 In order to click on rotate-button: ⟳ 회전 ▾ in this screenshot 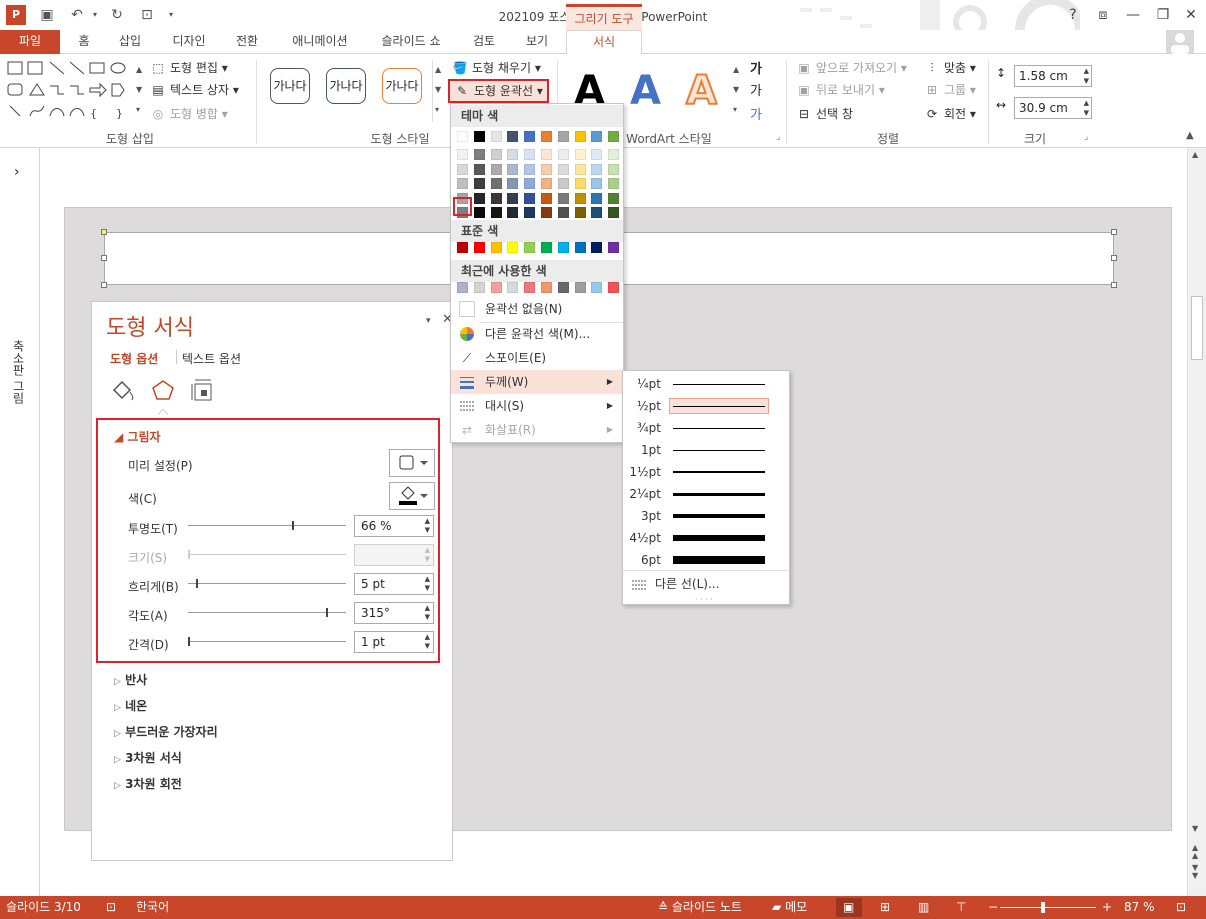, I will do `click(950, 114)`.